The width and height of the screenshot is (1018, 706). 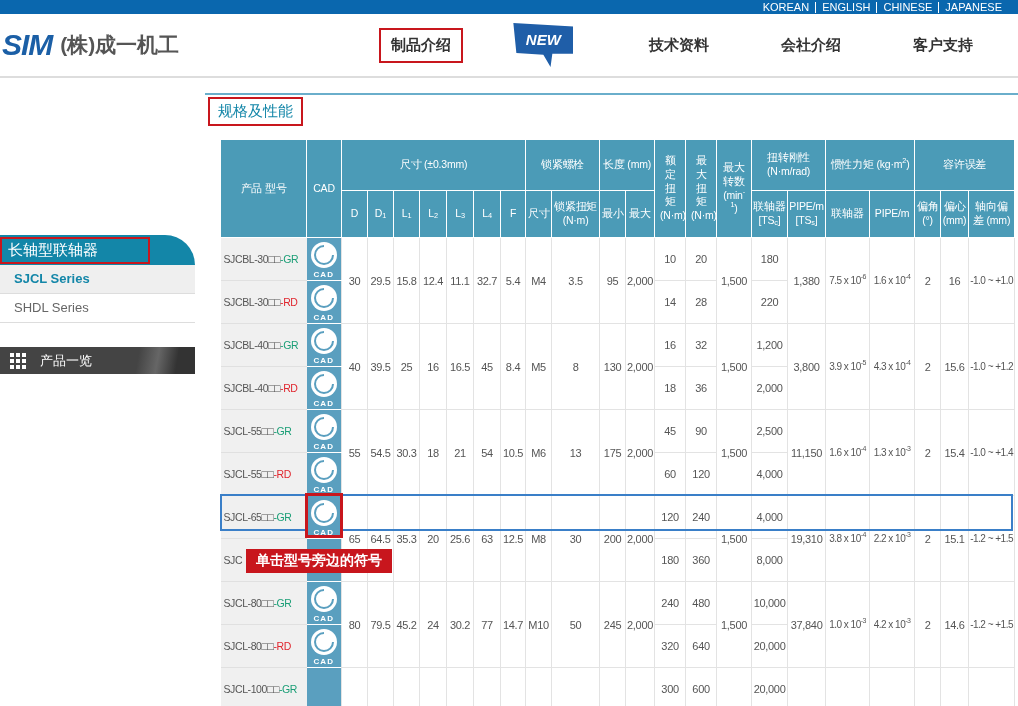 What do you see at coordinates (97, 360) in the screenshot?
I see `product-list-button: 产品一览` at bounding box center [97, 360].